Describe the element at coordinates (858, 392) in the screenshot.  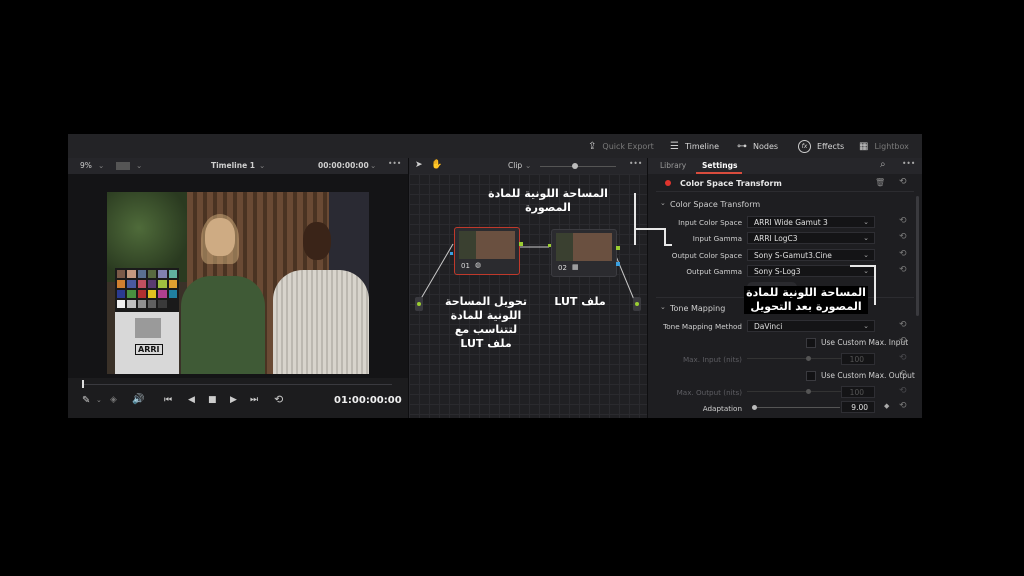
I see `max-output-value: 100` at that location.